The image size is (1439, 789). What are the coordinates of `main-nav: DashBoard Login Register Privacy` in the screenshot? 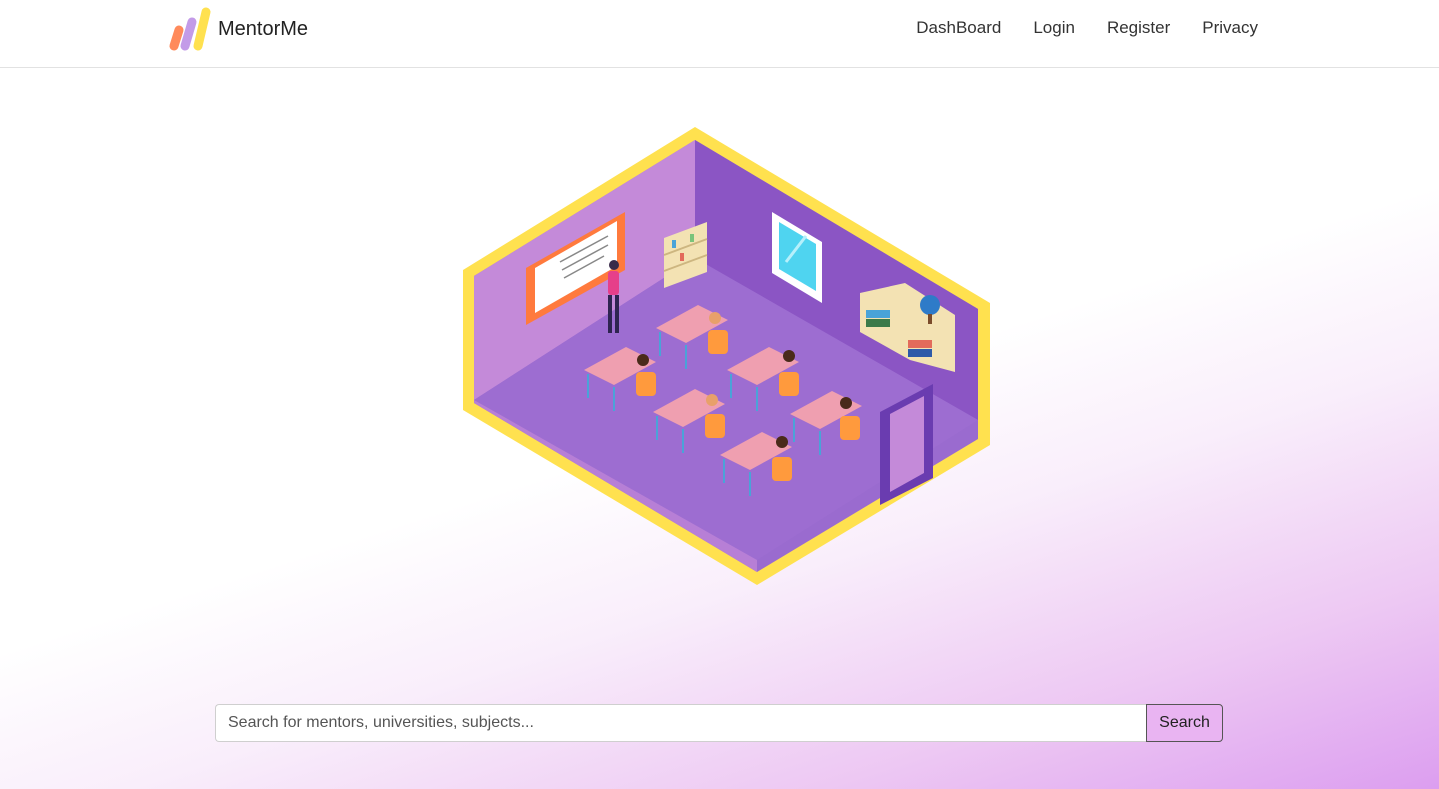 It's located at (1087, 28).